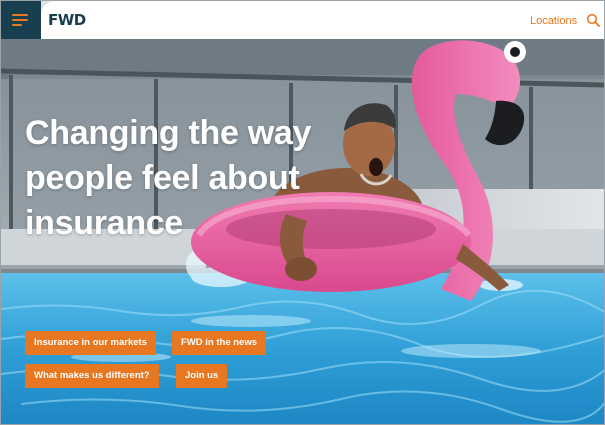  Describe the element at coordinates (162, 178) in the screenshot. I see `headline-line-2: people feel about` at that location.